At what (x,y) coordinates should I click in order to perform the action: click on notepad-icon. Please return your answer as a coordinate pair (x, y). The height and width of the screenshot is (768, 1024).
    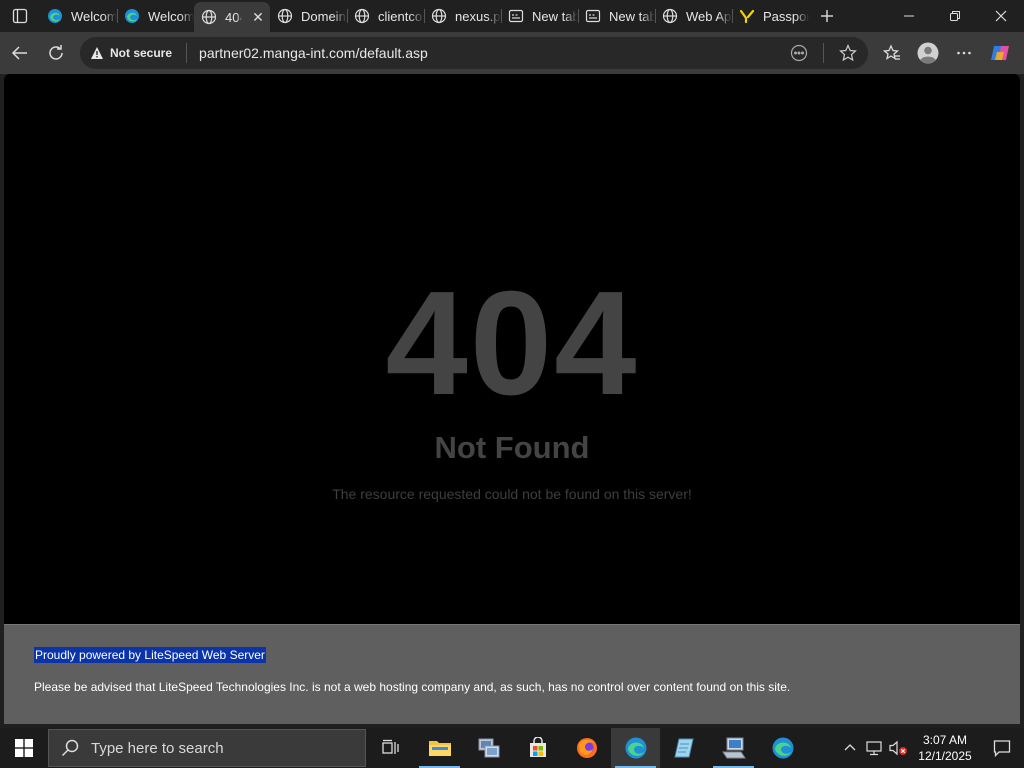
    Looking at the image, I should click on (683, 748).